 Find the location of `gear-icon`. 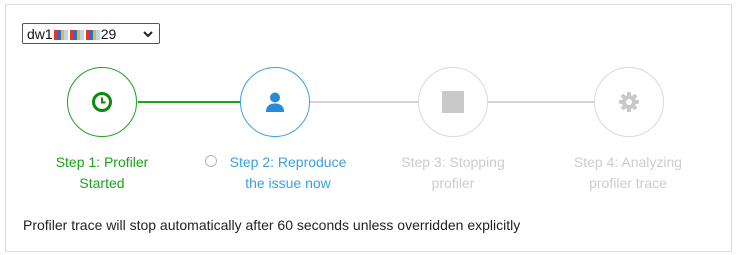

gear-icon is located at coordinates (629, 102).